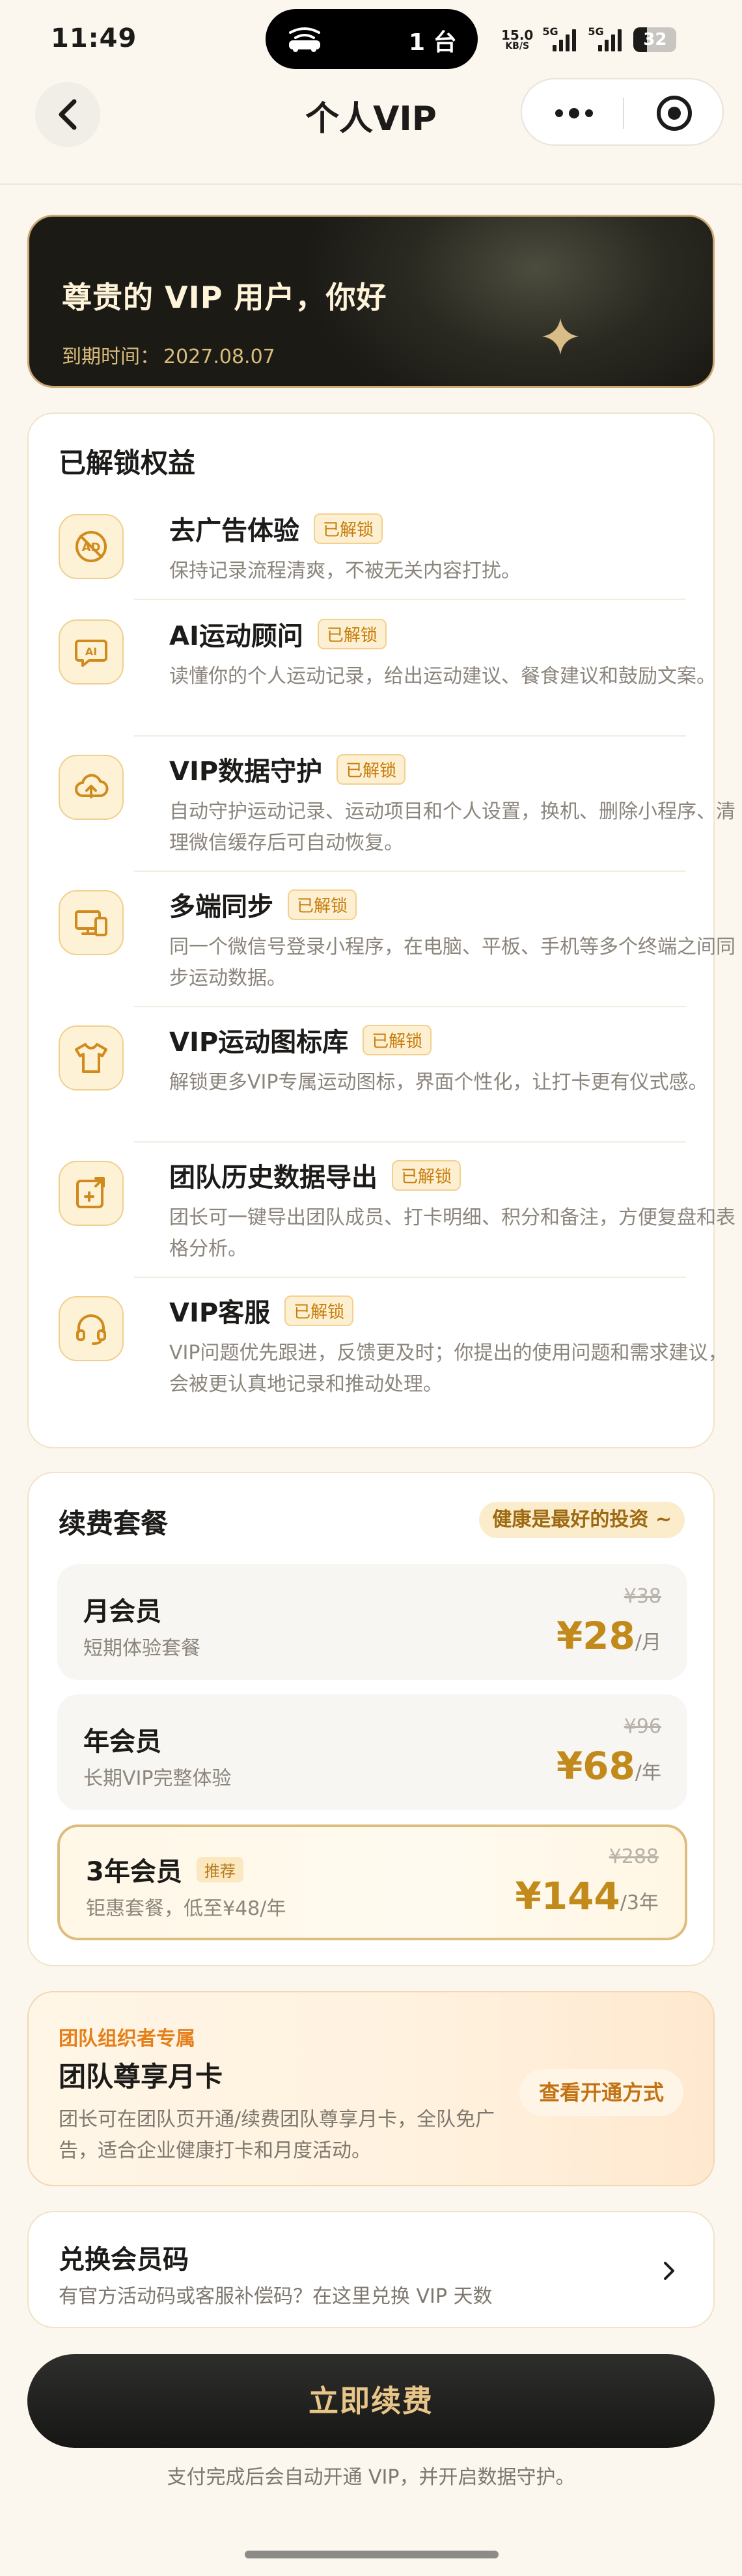 This screenshot has width=742, height=2576. What do you see at coordinates (560, 336) in the screenshot?
I see `sparkle-icon` at bounding box center [560, 336].